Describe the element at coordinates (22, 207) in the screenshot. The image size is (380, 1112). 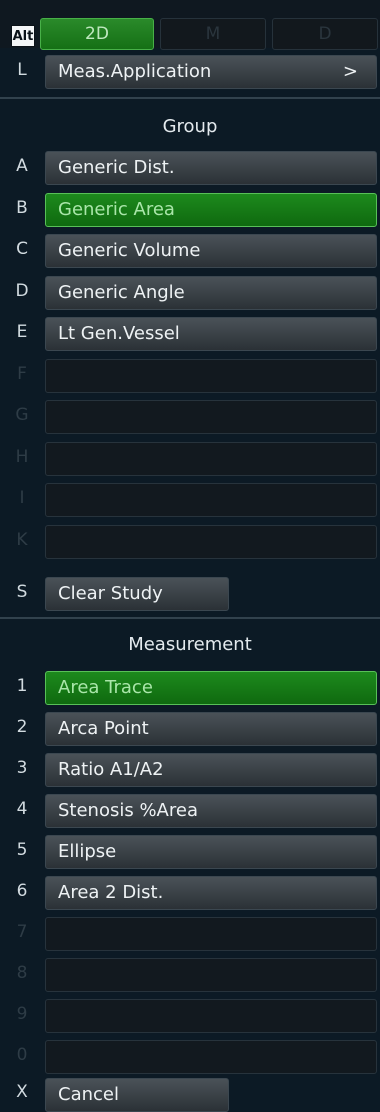
I see `group-item-letter: B` at that location.